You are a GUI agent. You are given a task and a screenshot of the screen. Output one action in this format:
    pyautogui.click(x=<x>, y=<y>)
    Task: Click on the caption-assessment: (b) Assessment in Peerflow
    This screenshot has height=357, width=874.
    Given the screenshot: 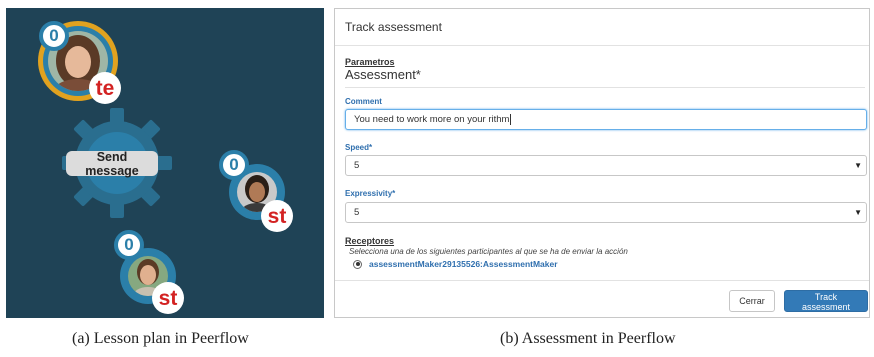 What is the action you would take?
    pyautogui.click(x=588, y=338)
    